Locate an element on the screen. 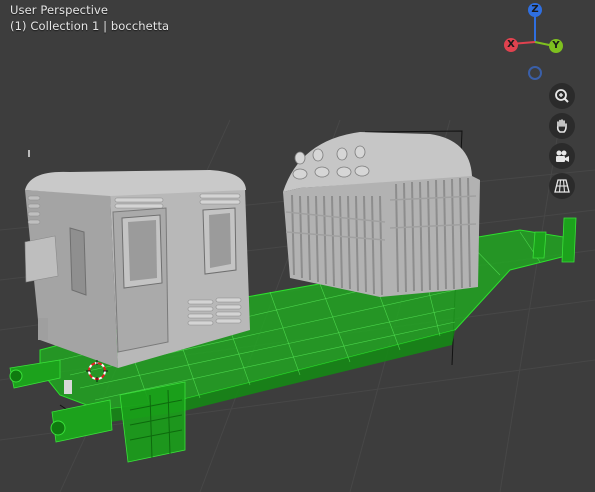 Image resolution: width=595 pixels, height=492 pixels. gizmo-x-label: X is located at coordinates (511, 44).